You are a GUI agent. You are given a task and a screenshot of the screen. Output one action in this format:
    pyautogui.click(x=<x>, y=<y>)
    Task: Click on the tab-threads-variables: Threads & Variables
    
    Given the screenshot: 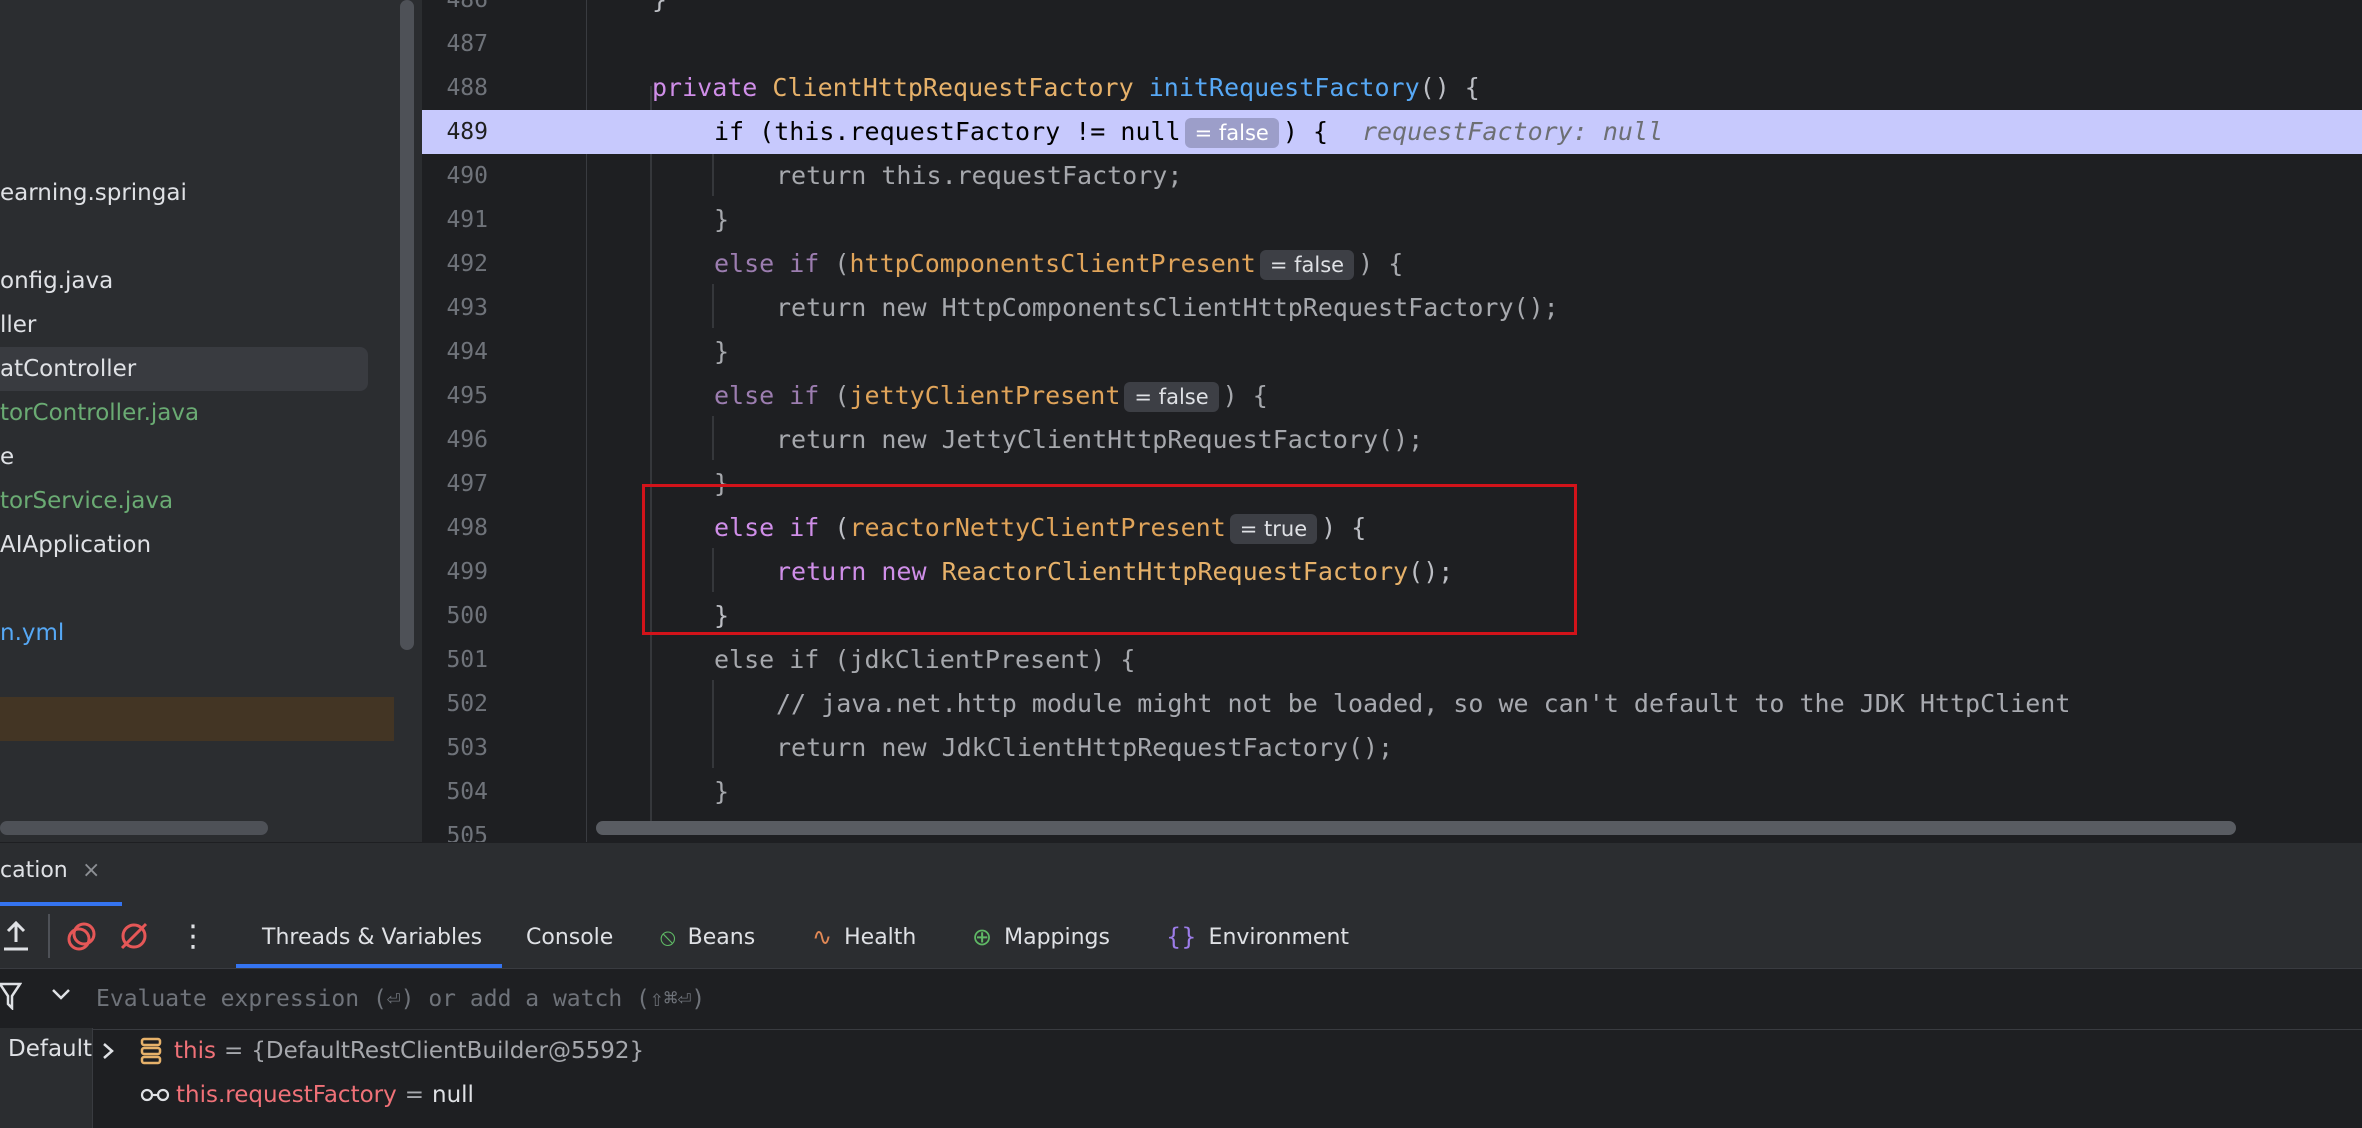 What is the action you would take?
    pyautogui.click(x=372, y=937)
    